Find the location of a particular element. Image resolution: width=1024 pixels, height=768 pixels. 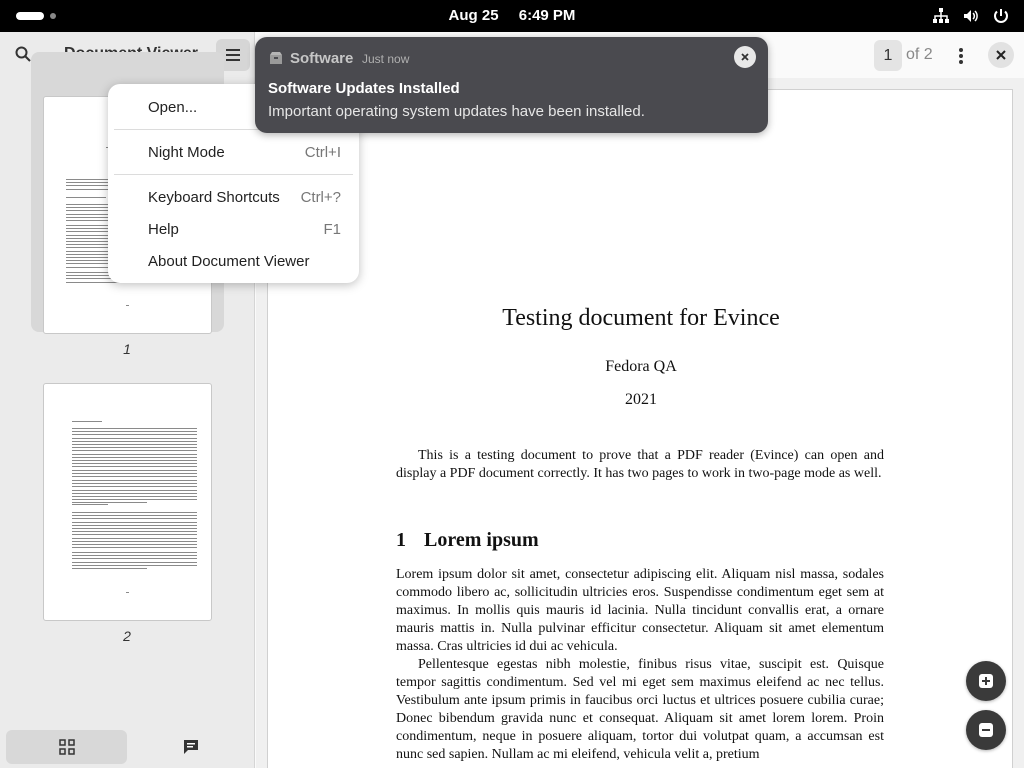

volume-icon is located at coordinates (971, 16).